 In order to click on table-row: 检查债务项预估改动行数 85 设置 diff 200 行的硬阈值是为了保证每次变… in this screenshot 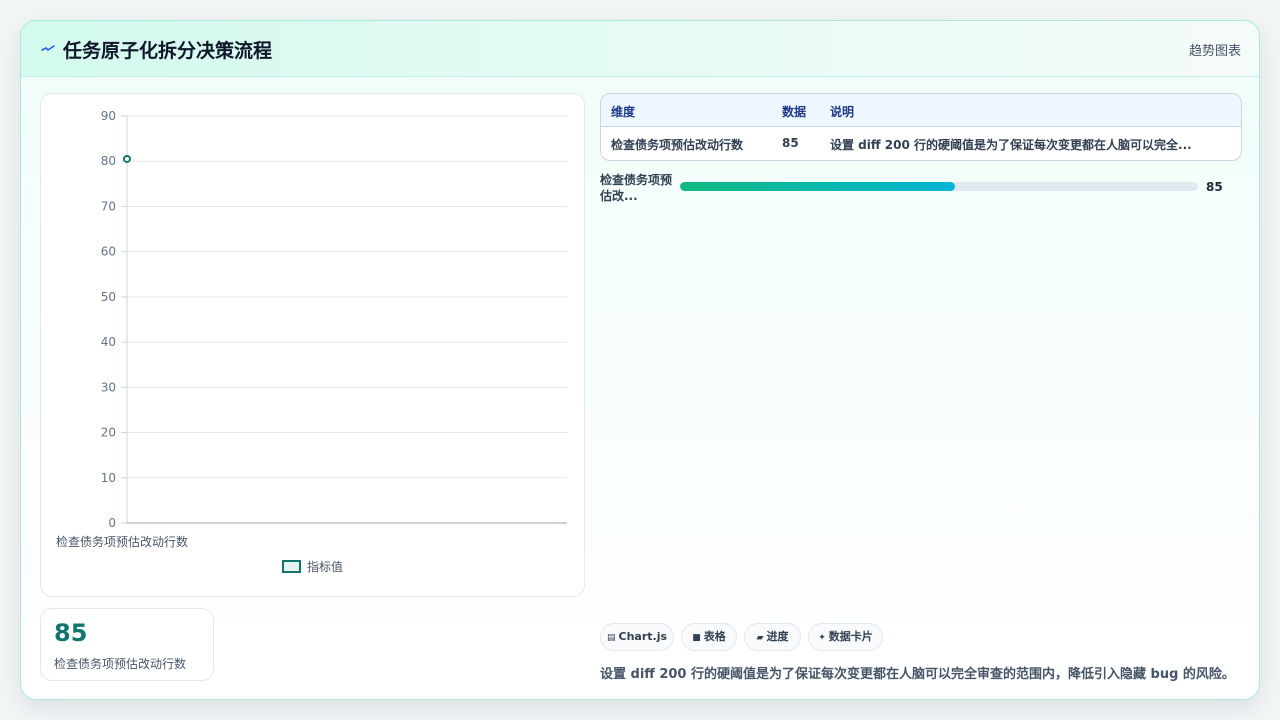, I will do `click(921, 143)`.